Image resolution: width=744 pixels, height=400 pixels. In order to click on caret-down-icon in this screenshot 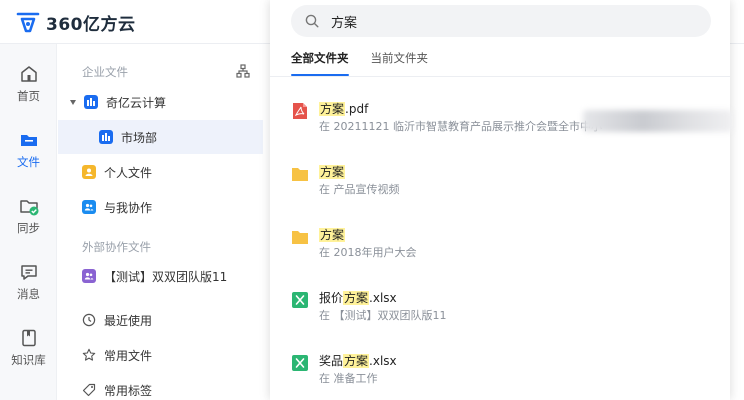, I will do `click(73, 102)`.